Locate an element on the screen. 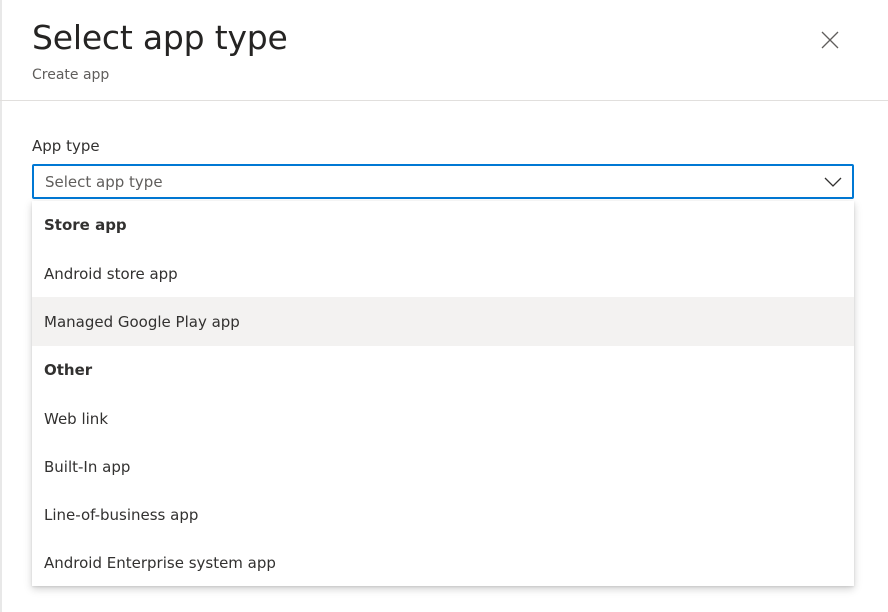 Image resolution: width=888 pixels, height=612 pixels. chevron-down-icon is located at coordinates (833, 182).